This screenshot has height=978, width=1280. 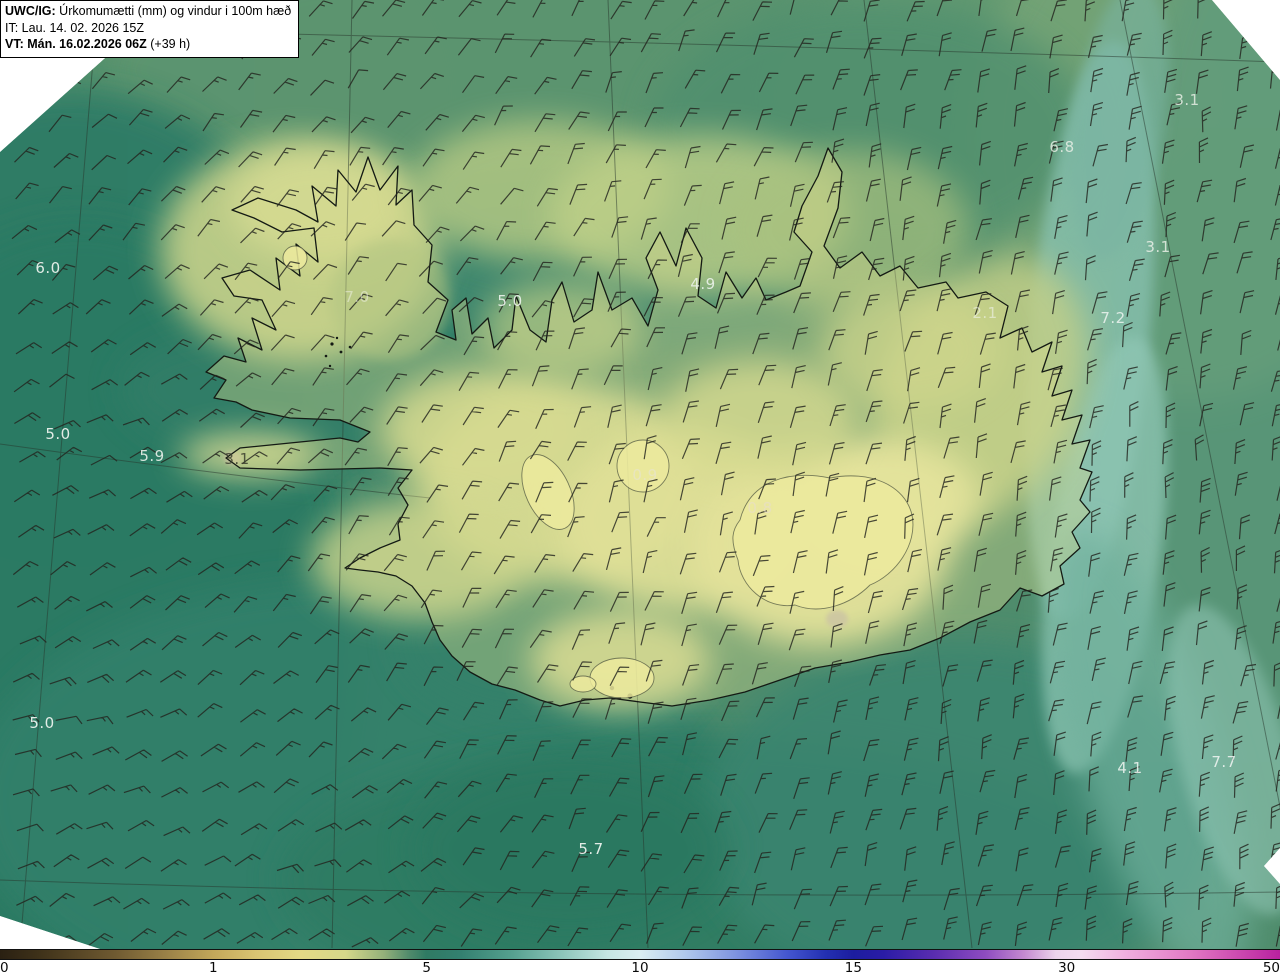 I want to click on colorbar-tick-label: 0, so click(x=4, y=968).